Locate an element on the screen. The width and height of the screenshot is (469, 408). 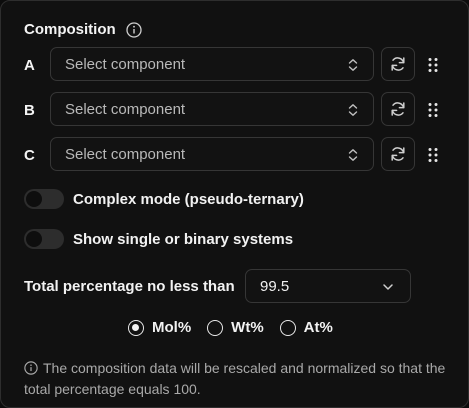
radio-wt-indicator is located at coordinates (215, 327).